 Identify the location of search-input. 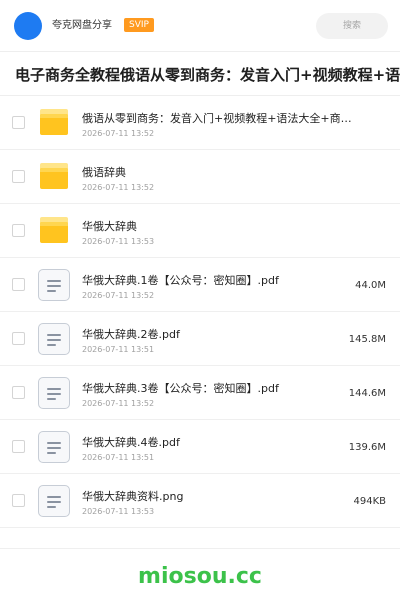
(352, 26).